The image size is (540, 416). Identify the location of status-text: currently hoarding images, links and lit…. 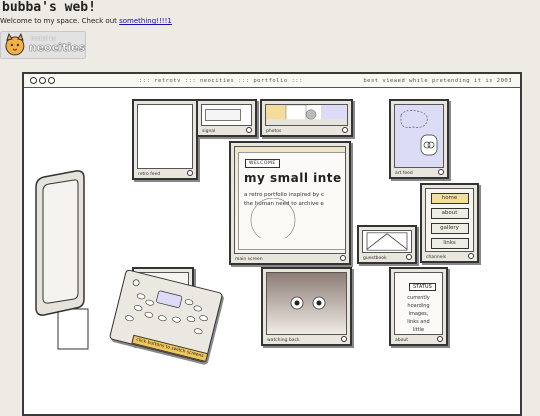
(418, 314).